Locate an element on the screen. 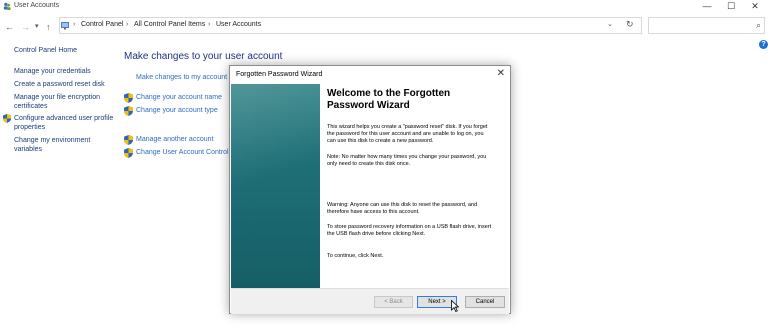  user-accounts-icon is located at coordinates (7, 6).